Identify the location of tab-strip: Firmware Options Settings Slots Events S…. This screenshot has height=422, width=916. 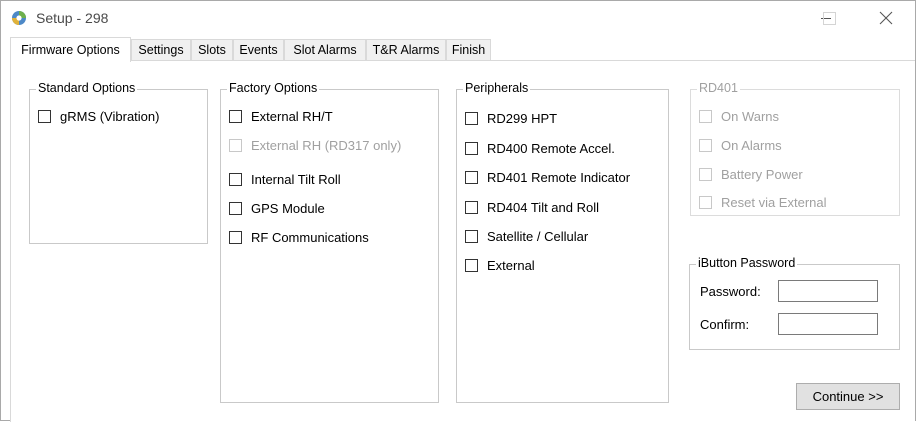
(462, 49).